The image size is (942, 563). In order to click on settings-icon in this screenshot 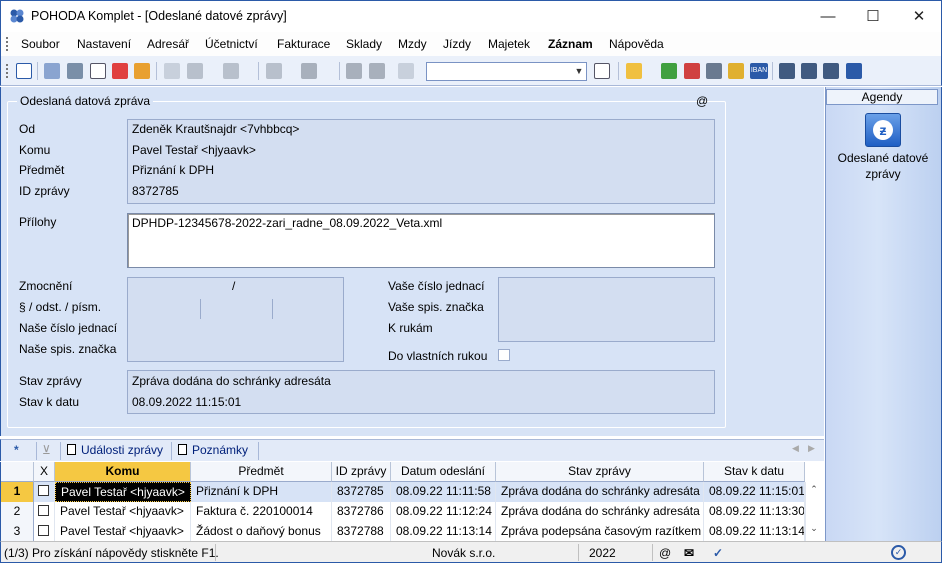, I will do `click(309, 71)`.